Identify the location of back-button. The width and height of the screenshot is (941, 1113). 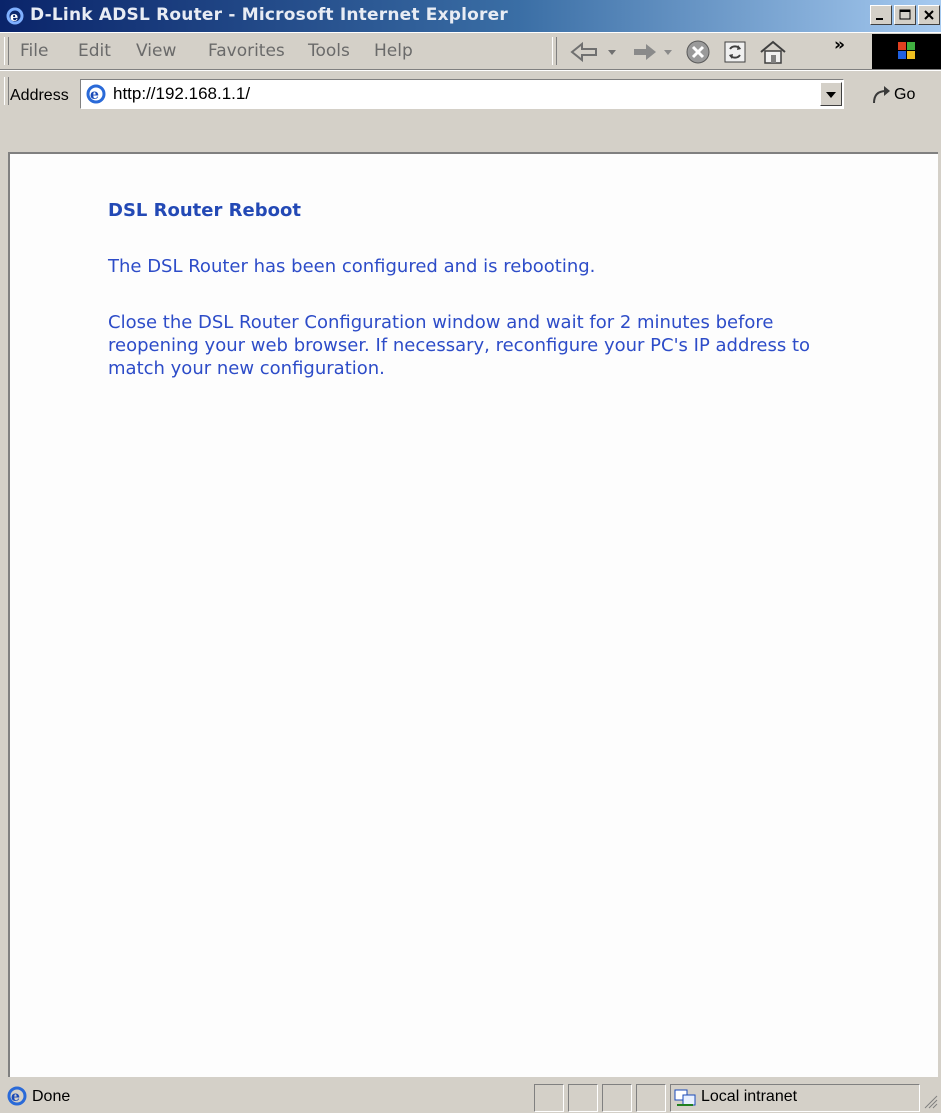
(596, 52).